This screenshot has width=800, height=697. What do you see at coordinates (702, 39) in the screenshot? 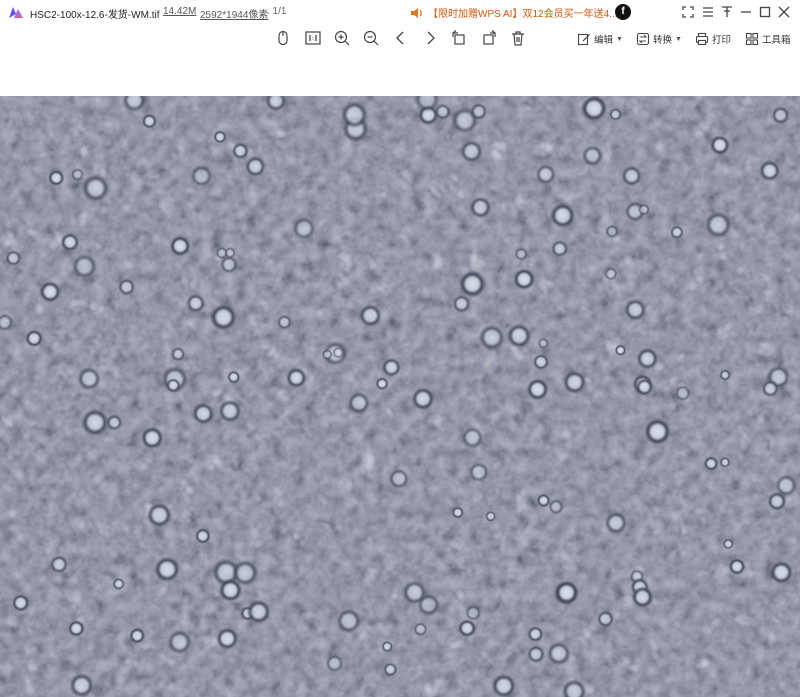
I see `print-icon` at bounding box center [702, 39].